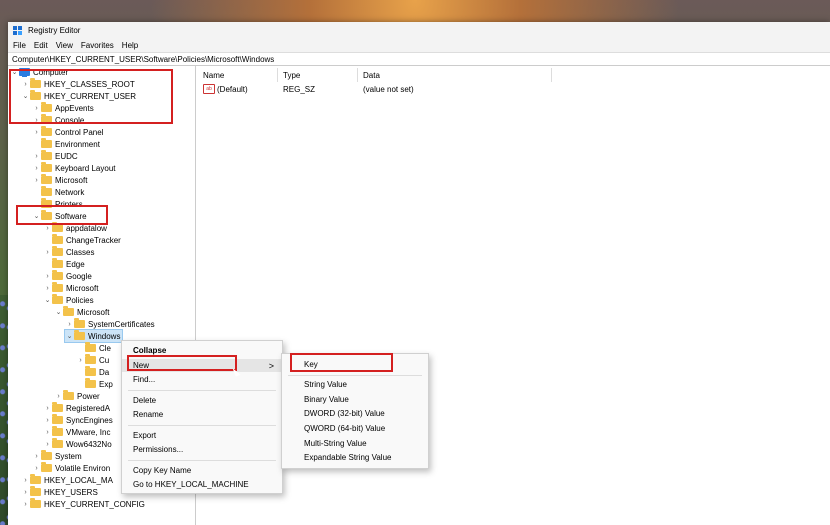 The image size is (830, 525). Describe the element at coordinates (110, 324) in the screenshot. I see `tree-node: › SystemCertificates` at that location.